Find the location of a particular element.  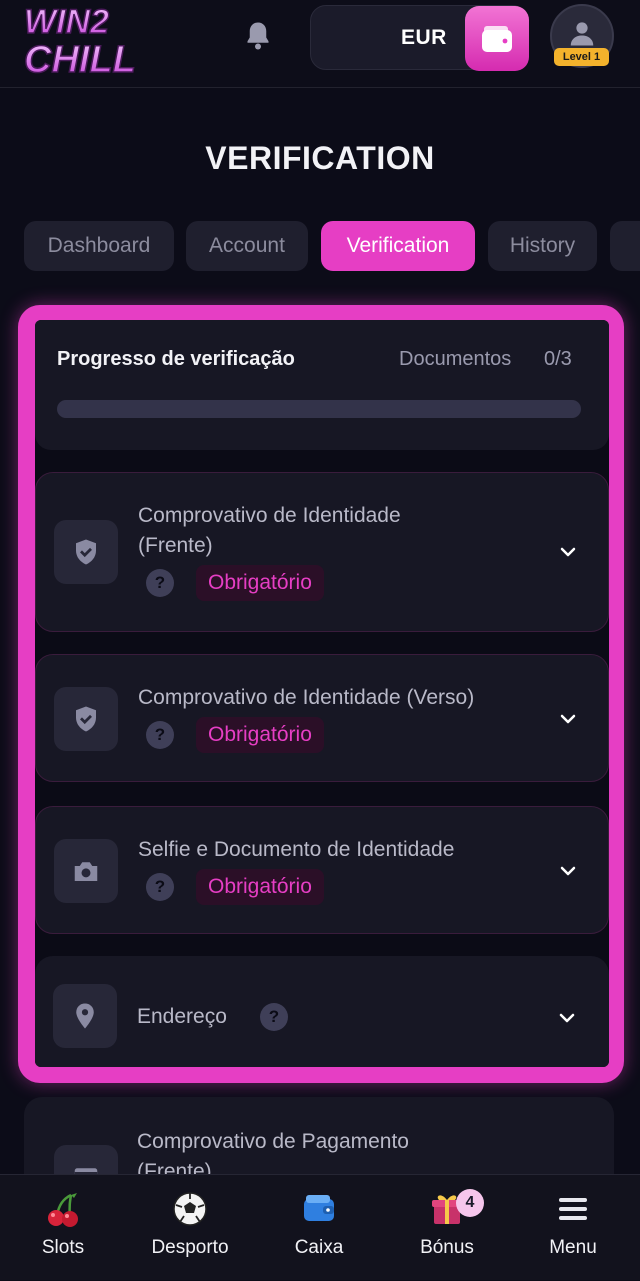

notification-count-badge: 4 is located at coordinates (470, 1203).